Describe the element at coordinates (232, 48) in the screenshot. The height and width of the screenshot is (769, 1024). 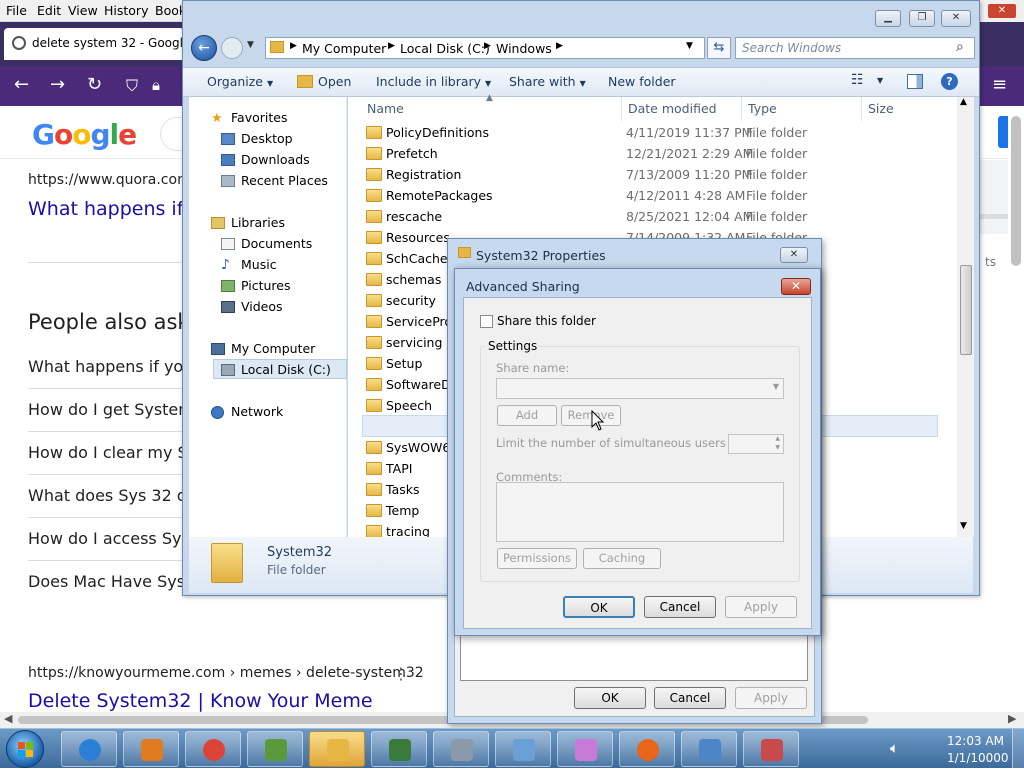
I see `forward-icon` at that location.